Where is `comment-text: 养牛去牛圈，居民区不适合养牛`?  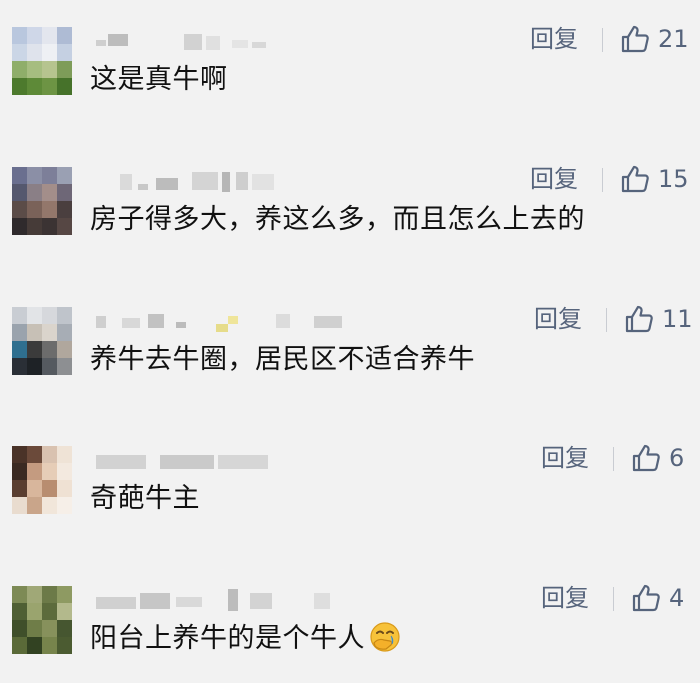 comment-text: 养牛去牛圈，居民区不适合养牛 is located at coordinates (282, 359).